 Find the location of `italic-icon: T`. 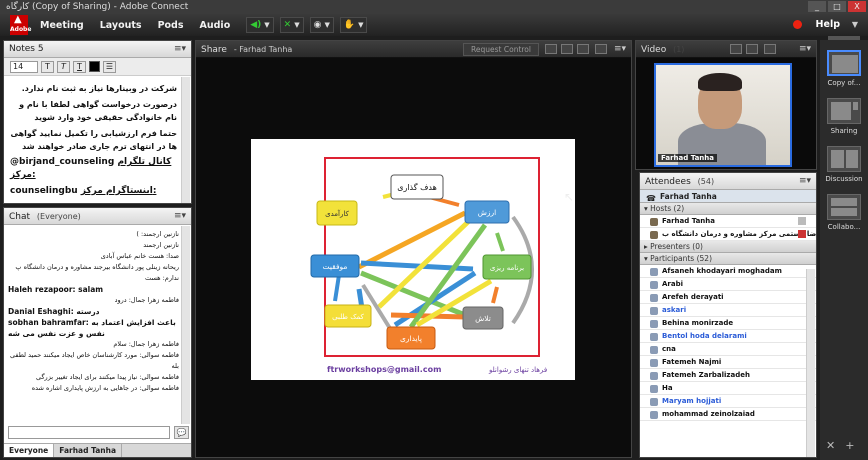

italic-icon: T is located at coordinates (63, 66).